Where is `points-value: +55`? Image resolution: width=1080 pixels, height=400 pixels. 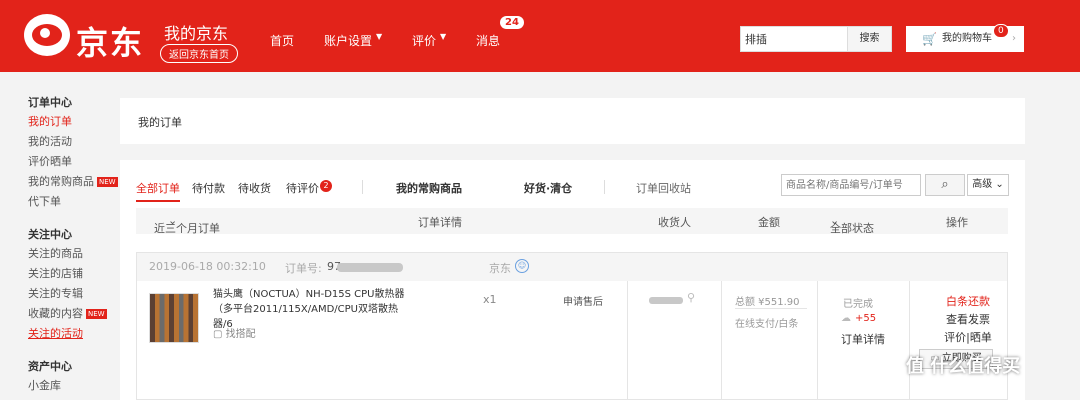 points-value: +55 is located at coordinates (866, 318).